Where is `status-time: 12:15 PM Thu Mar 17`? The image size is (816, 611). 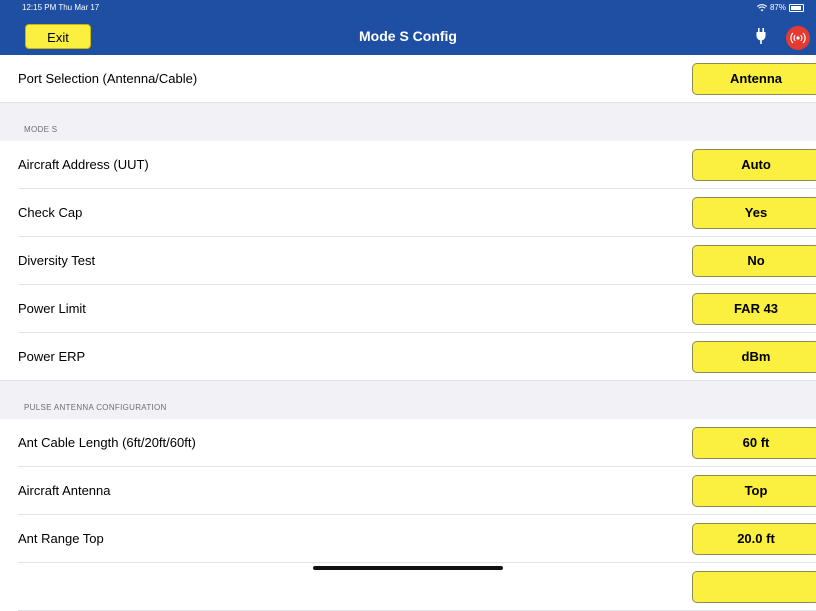 status-time: 12:15 PM Thu Mar 17 is located at coordinates (61, 7).